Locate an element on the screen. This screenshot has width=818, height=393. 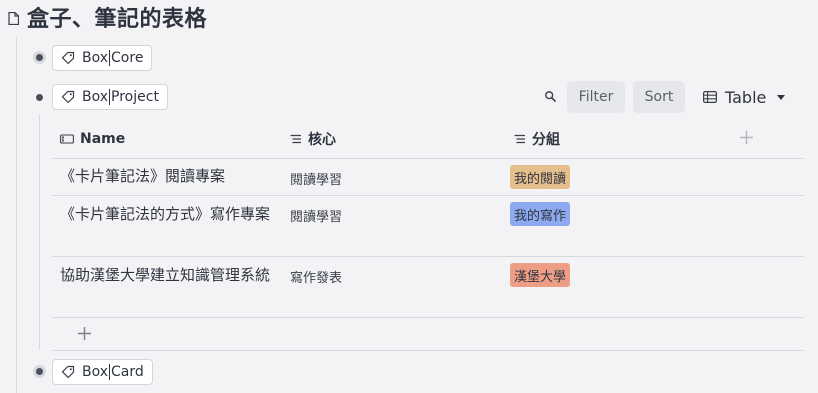
column-header-label: 核心 is located at coordinates (322, 140).